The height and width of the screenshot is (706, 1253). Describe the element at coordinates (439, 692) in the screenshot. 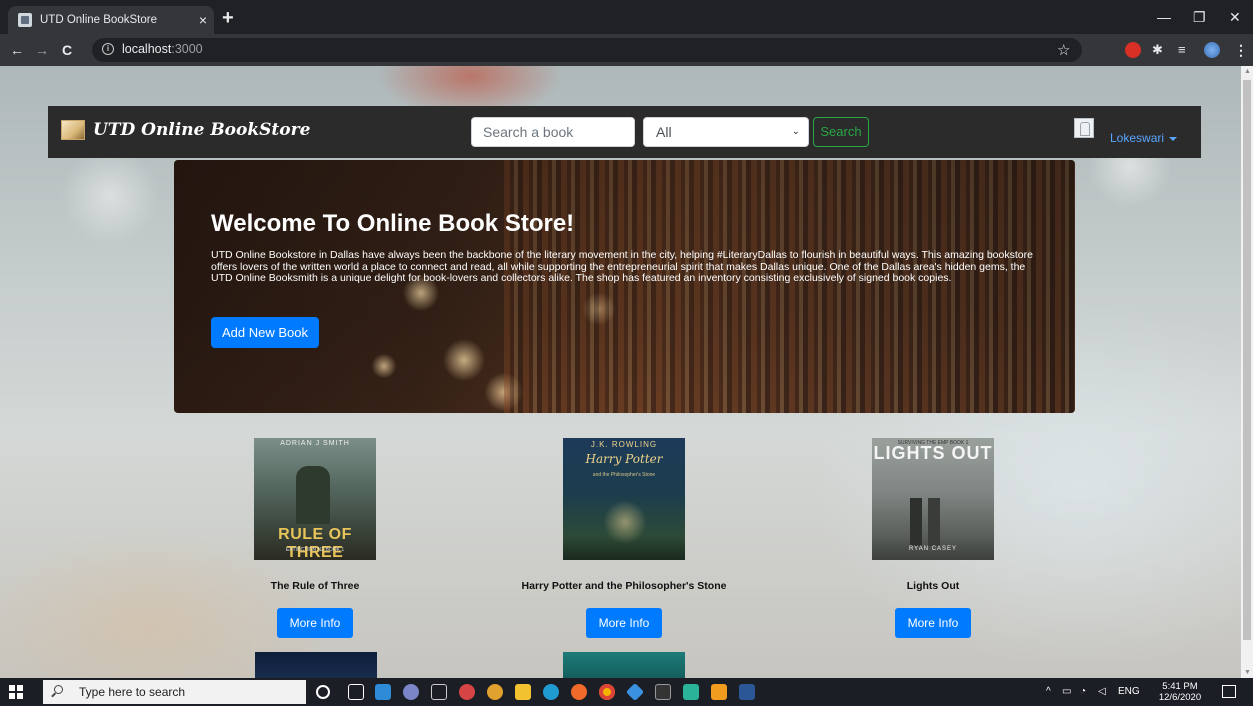

I see `app-window-icon` at that location.